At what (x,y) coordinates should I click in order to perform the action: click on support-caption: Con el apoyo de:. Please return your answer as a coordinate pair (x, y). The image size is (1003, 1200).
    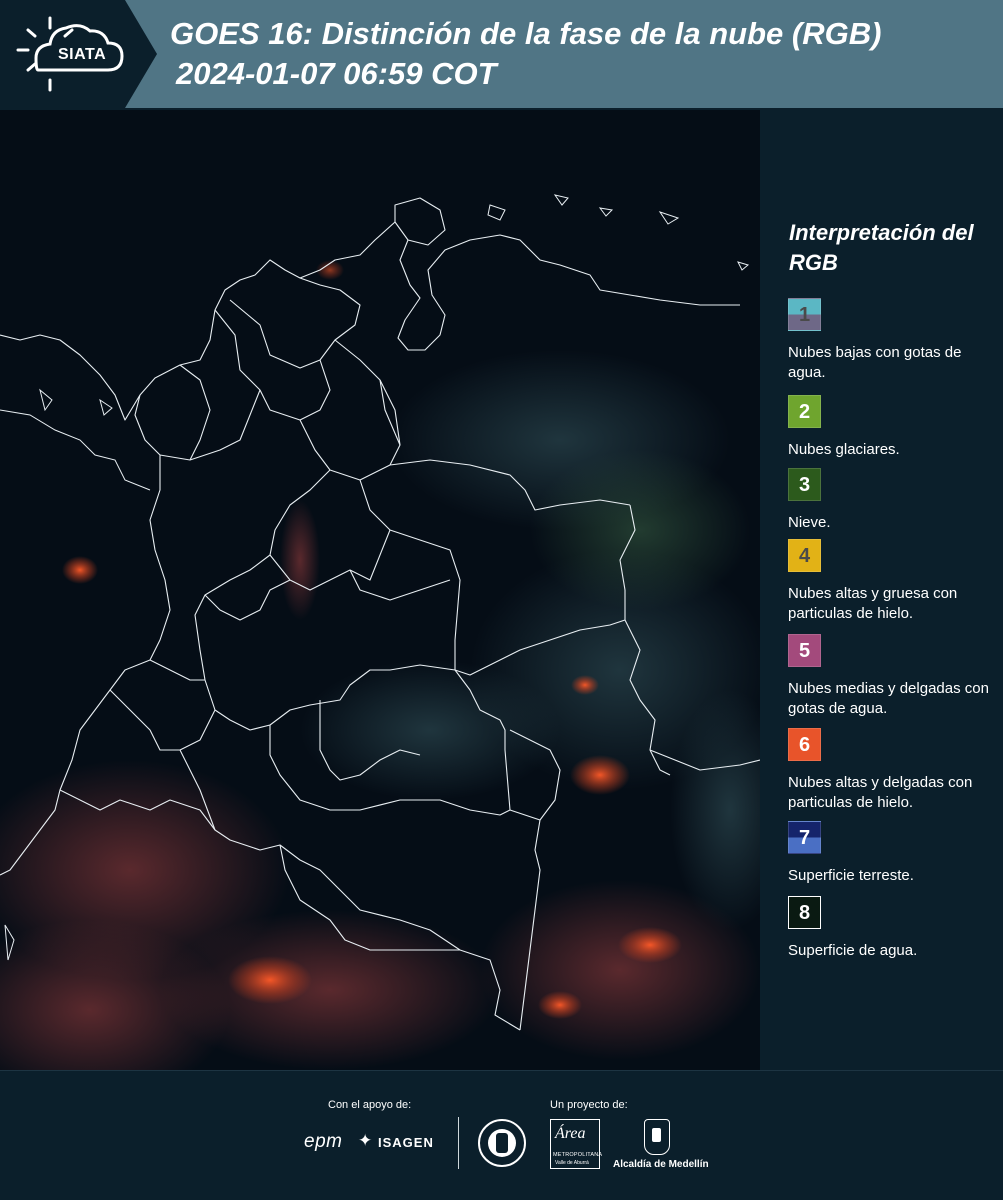
    Looking at the image, I should click on (370, 1105).